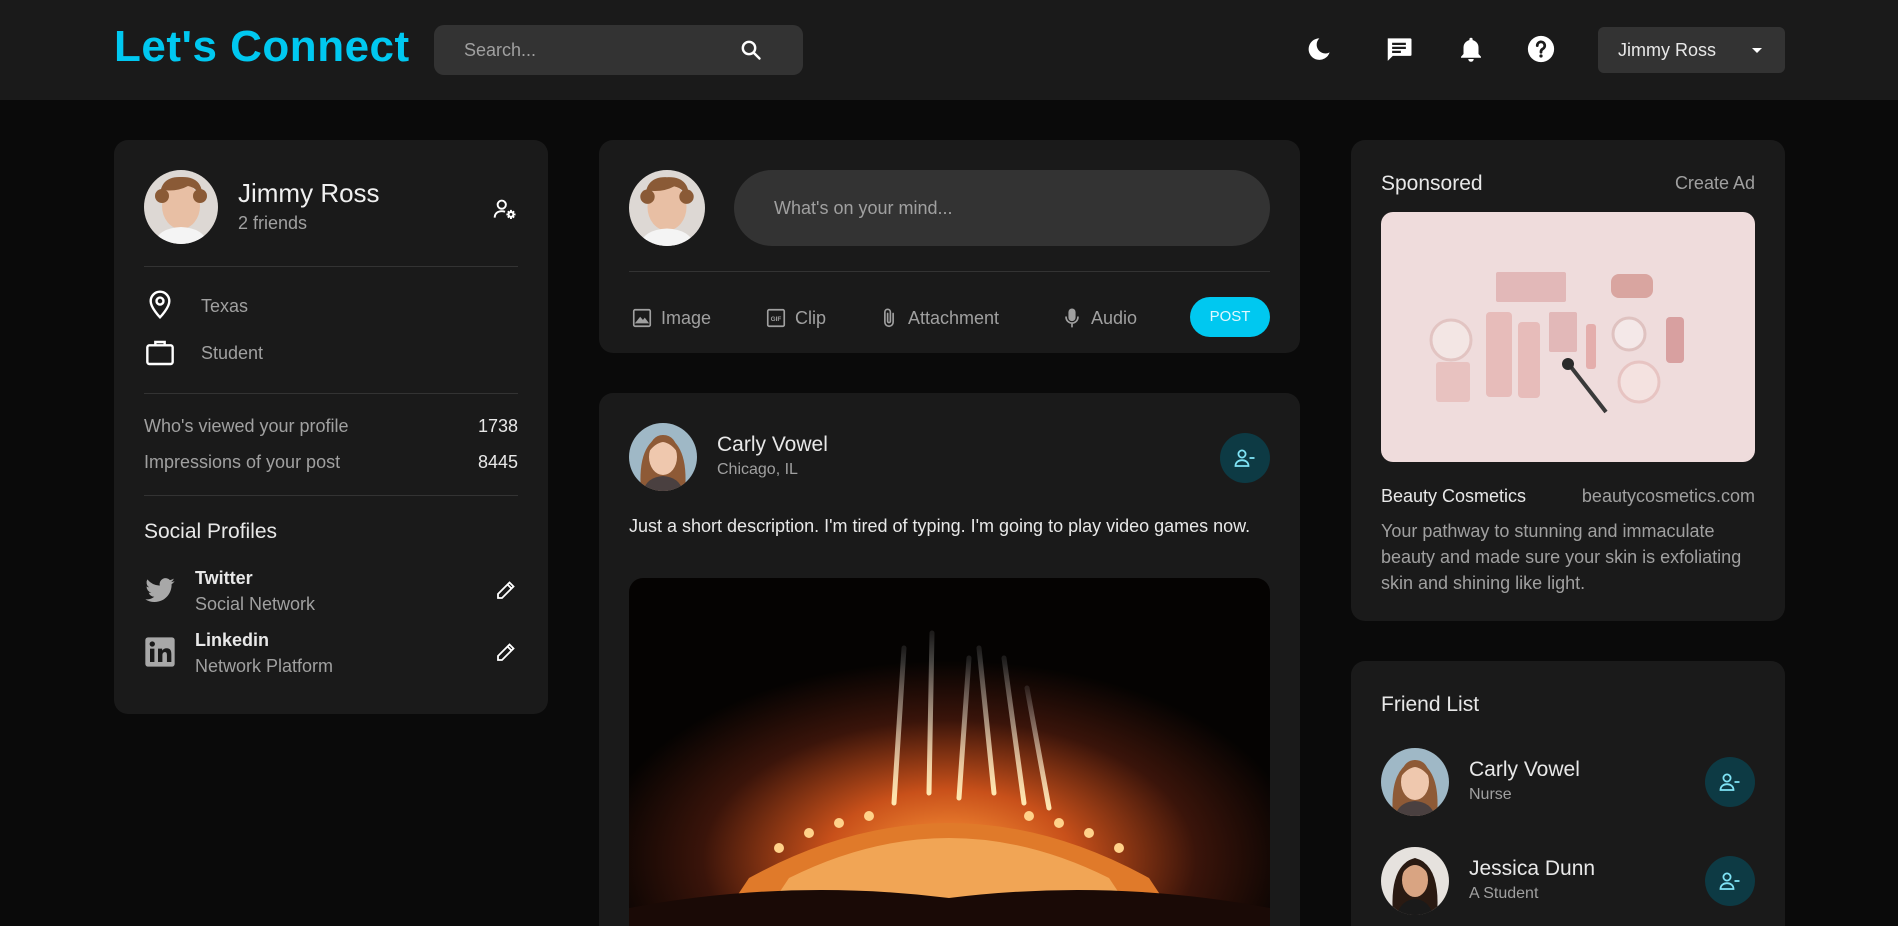 This screenshot has width=1898, height=926. What do you see at coordinates (949, 752) in the screenshot?
I see `post-image` at bounding box center [949, 752].